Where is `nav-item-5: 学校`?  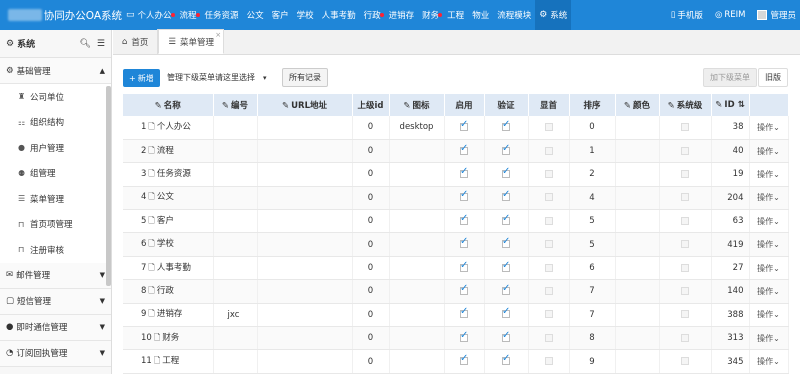 nav-item-5: 学校 is located at coordinates (305, 15).